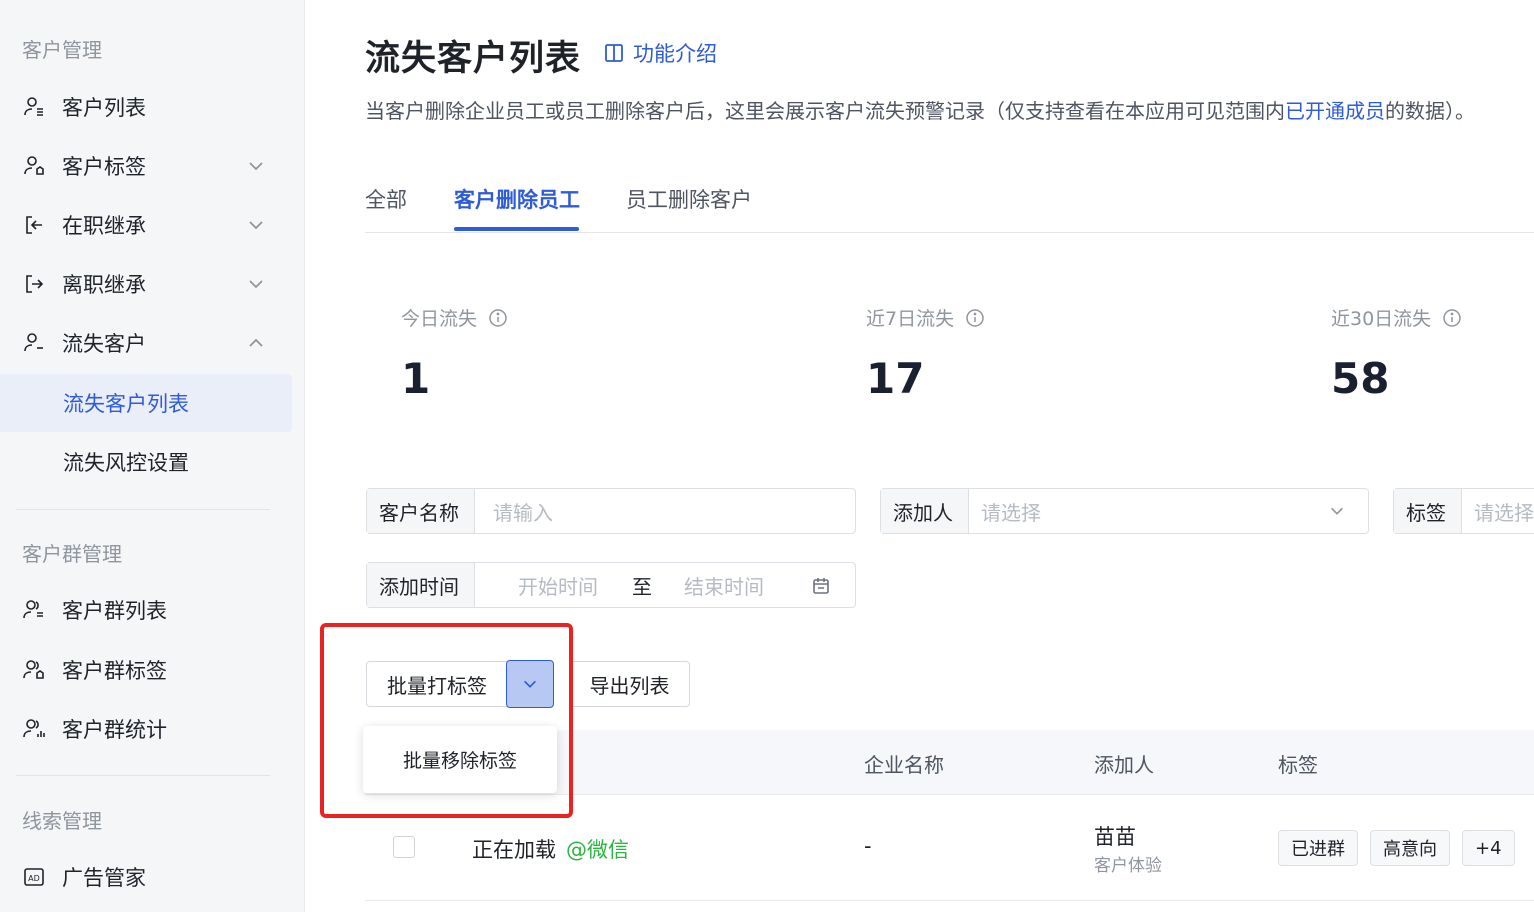 The width and height of the screenshot is (1534, 912). I want to click on table-row: 正在加载 @微信 - 苗苗 客户体验 已进群 高意向 +4, so click(949, 848).